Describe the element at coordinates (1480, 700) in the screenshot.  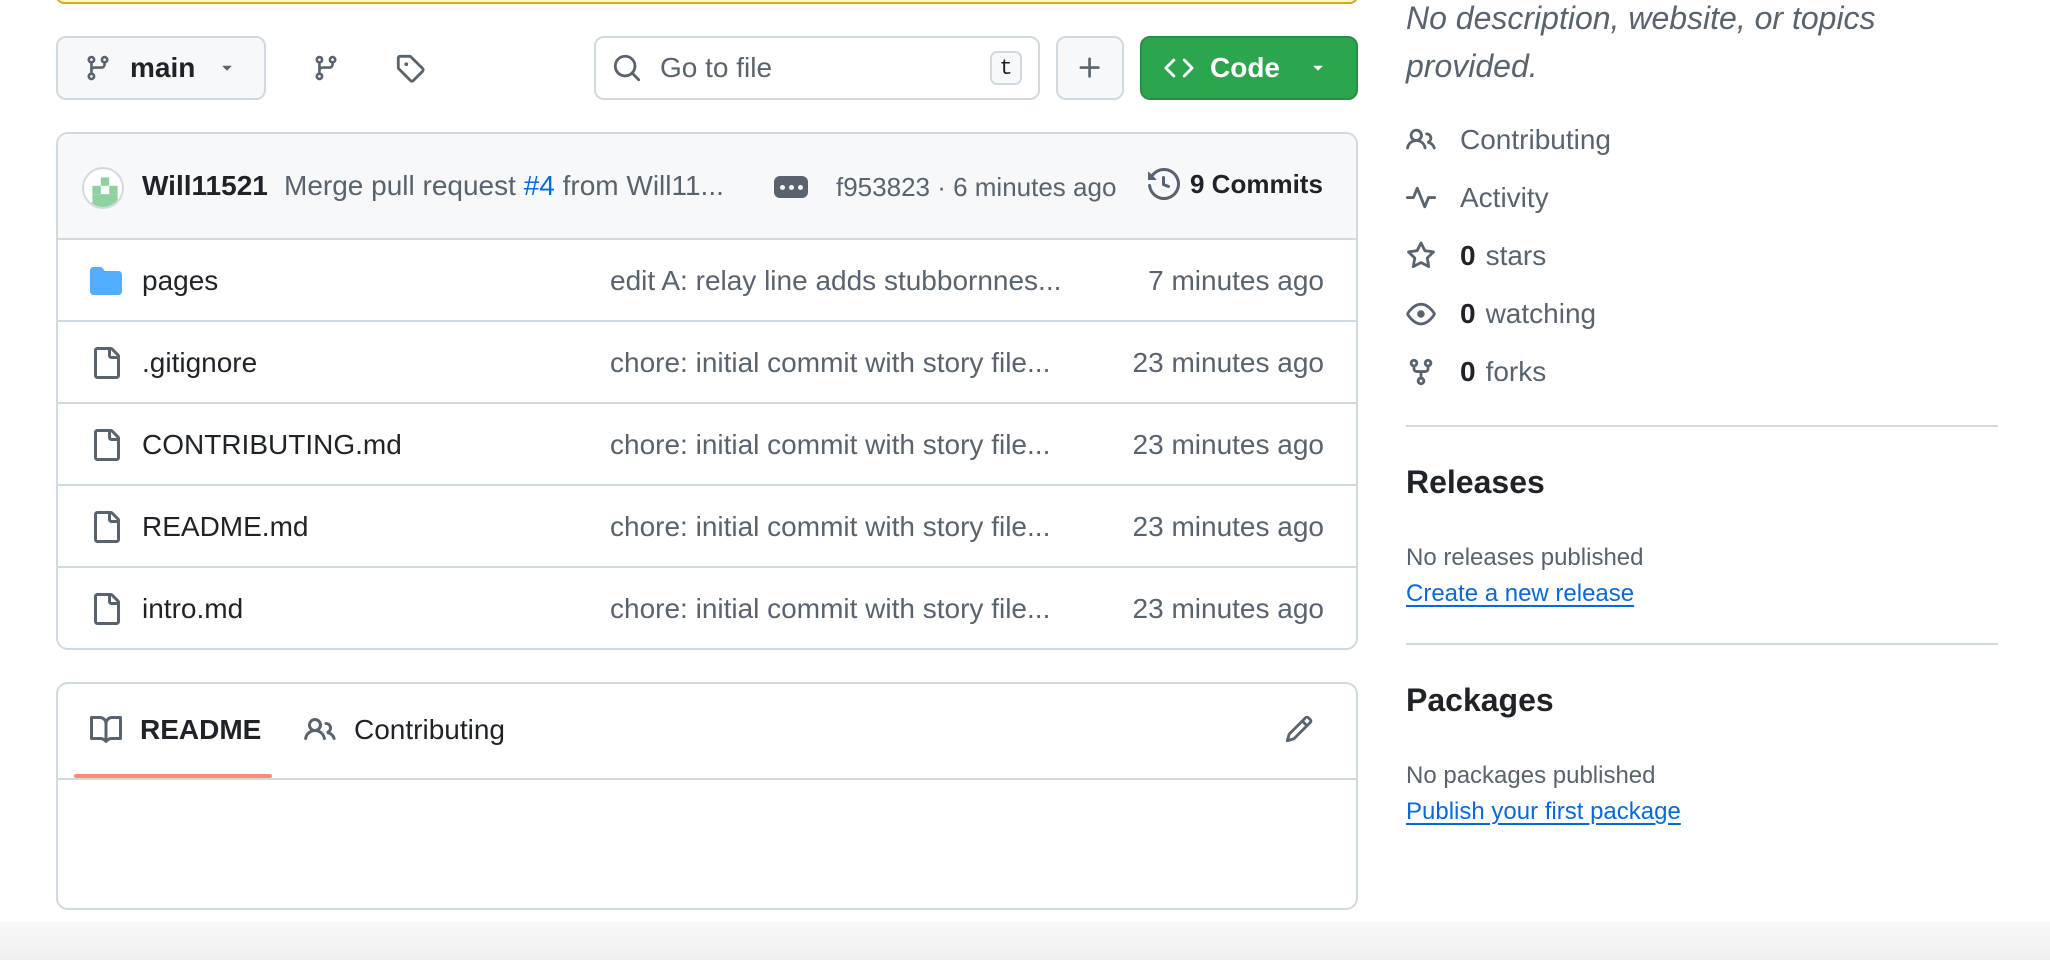
I see `packages-heading: Packages` at that location.